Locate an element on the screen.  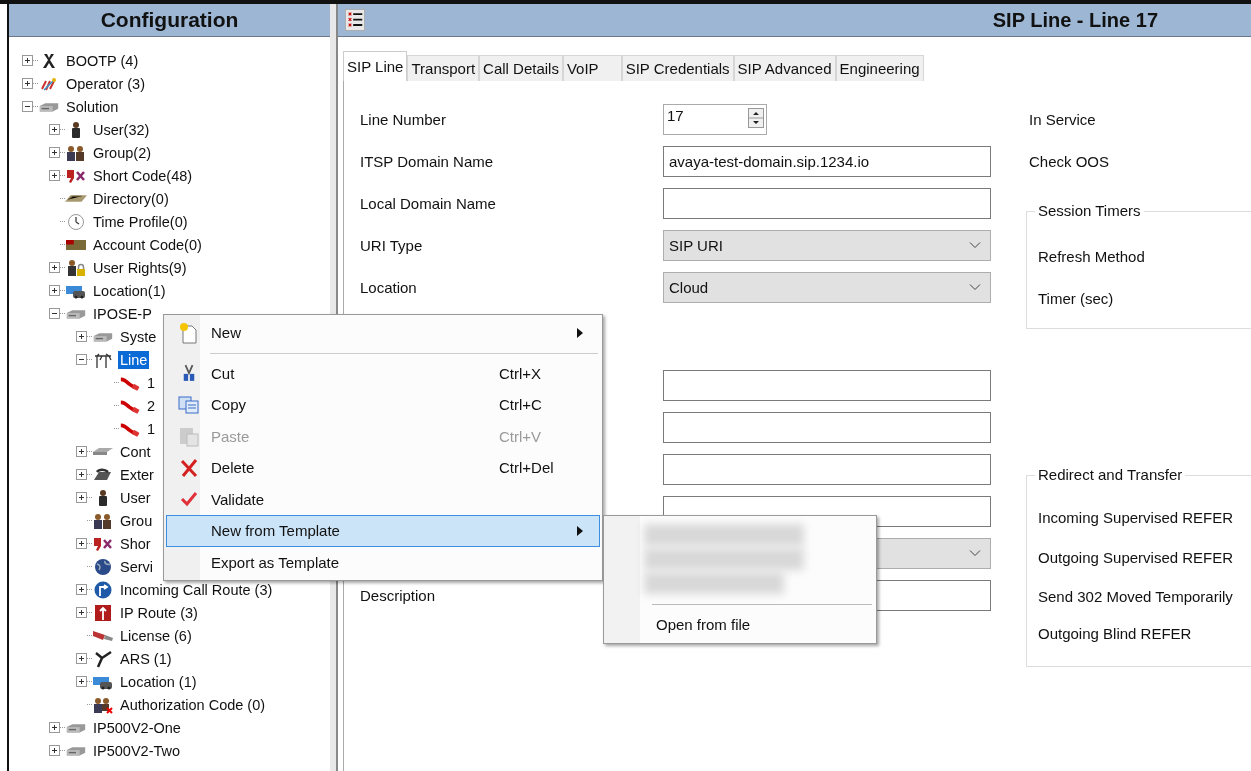
tree-item: IP500V2-One is located at coordinates (137, 727).